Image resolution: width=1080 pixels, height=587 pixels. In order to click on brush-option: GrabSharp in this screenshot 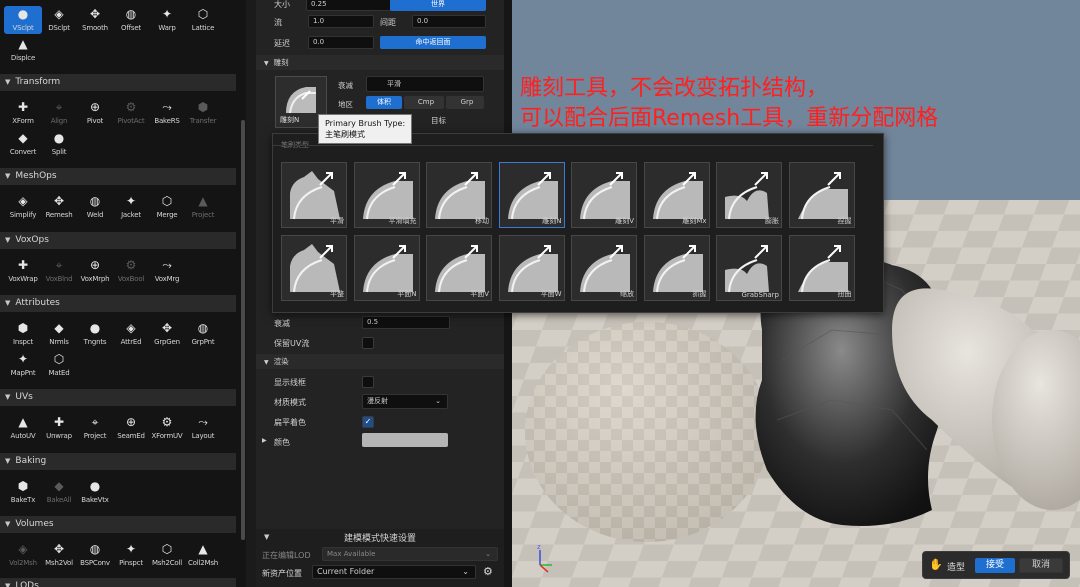, I will do `click(749, 268)`.